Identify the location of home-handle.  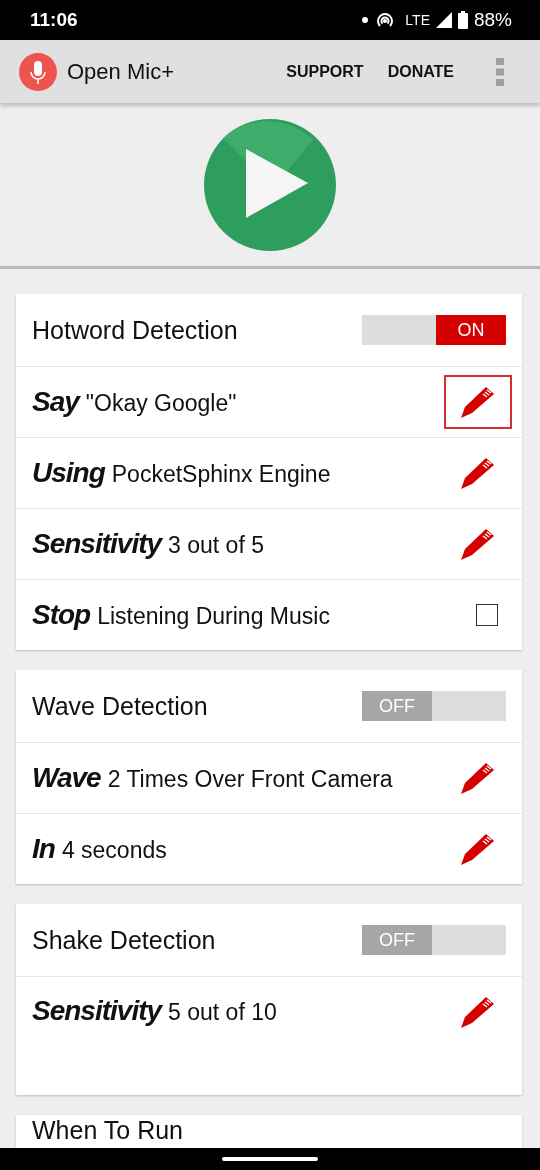
(270, 1159).